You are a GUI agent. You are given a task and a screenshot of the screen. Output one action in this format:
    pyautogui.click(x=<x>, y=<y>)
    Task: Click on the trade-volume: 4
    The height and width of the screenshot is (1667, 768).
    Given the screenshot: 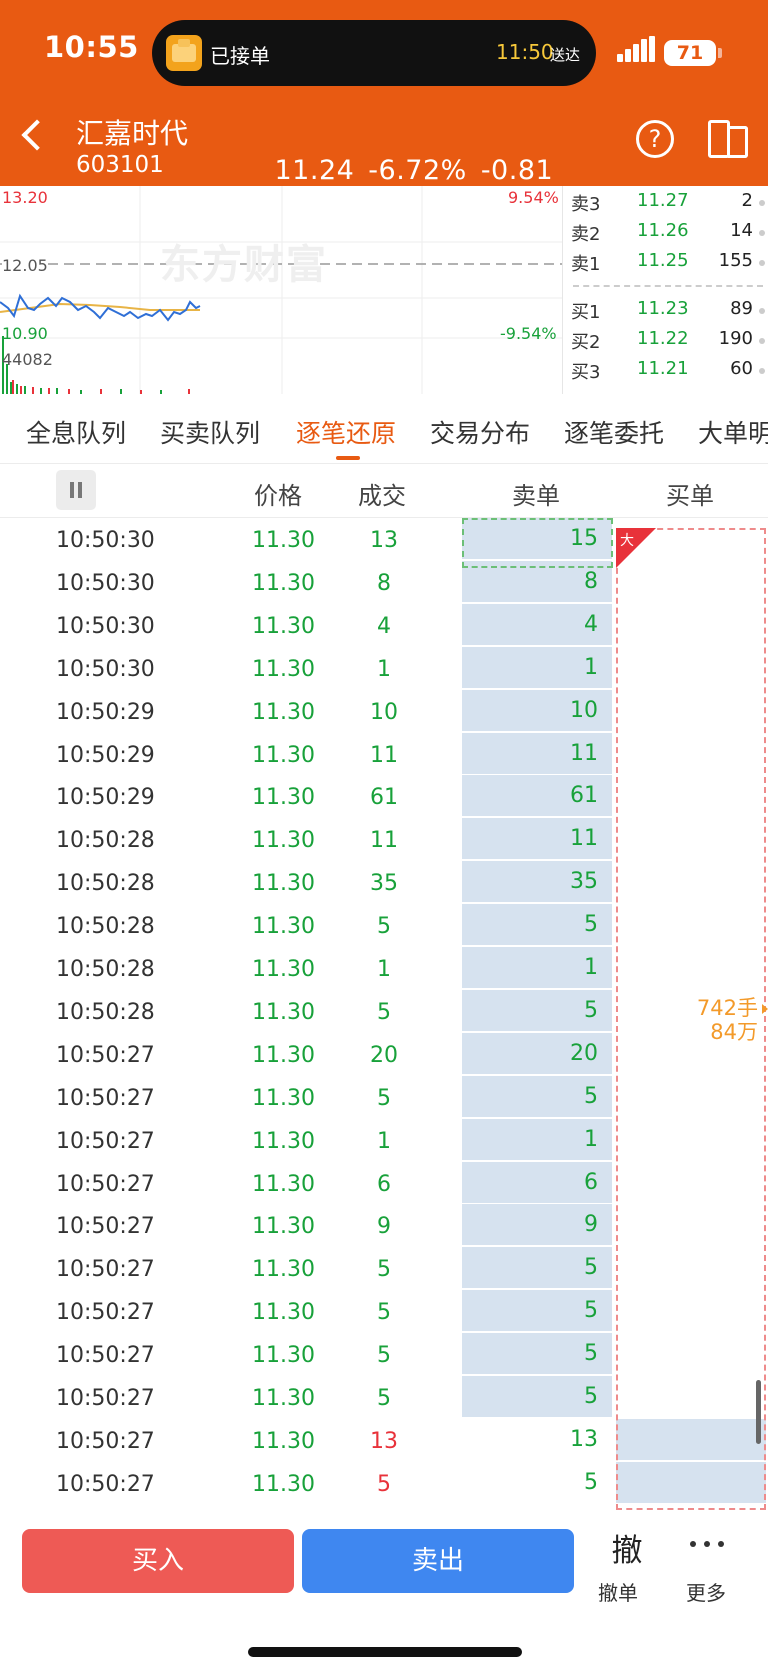 What is the action you would take?
    pyautogui.click(x=384, y=626)
    